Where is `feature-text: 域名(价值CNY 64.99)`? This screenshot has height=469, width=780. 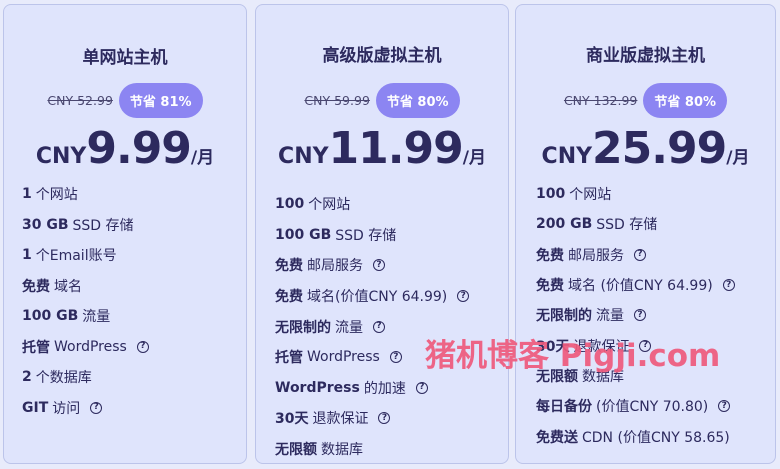
feature-text: 域名(价值CNY 64.99) is located at coordinates (377, 297).